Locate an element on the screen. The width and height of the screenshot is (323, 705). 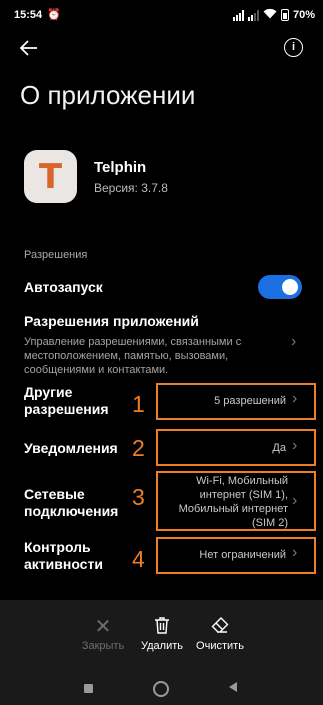
app-name: Telphin is located at coordinates (120, 167).